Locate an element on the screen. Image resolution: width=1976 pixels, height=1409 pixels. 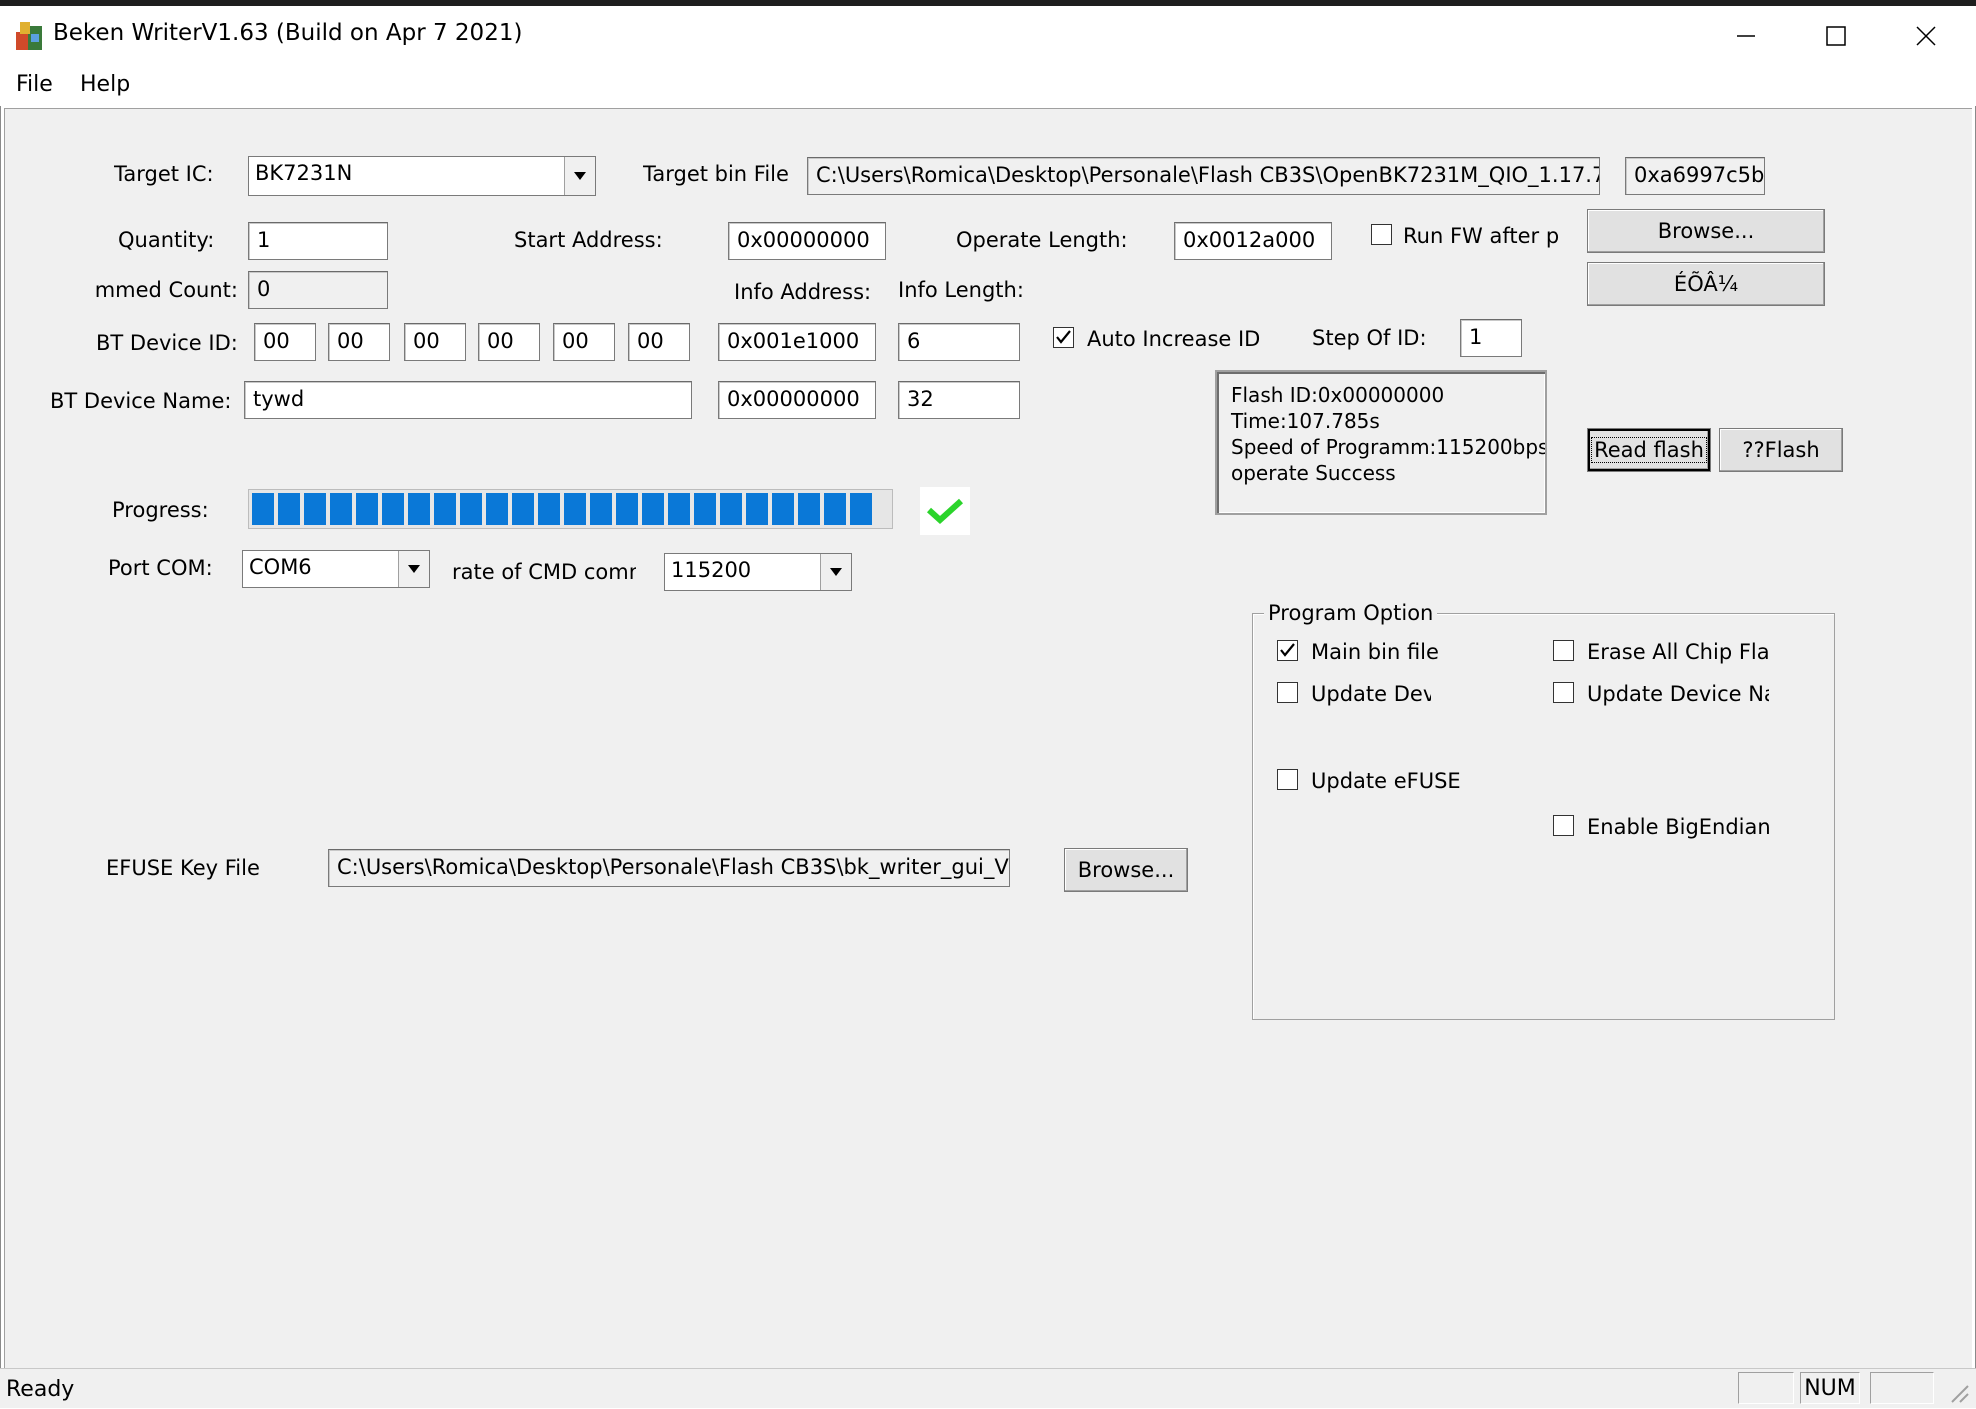
main-bin-label: Main bin file is located at coordinates (1375, 652).